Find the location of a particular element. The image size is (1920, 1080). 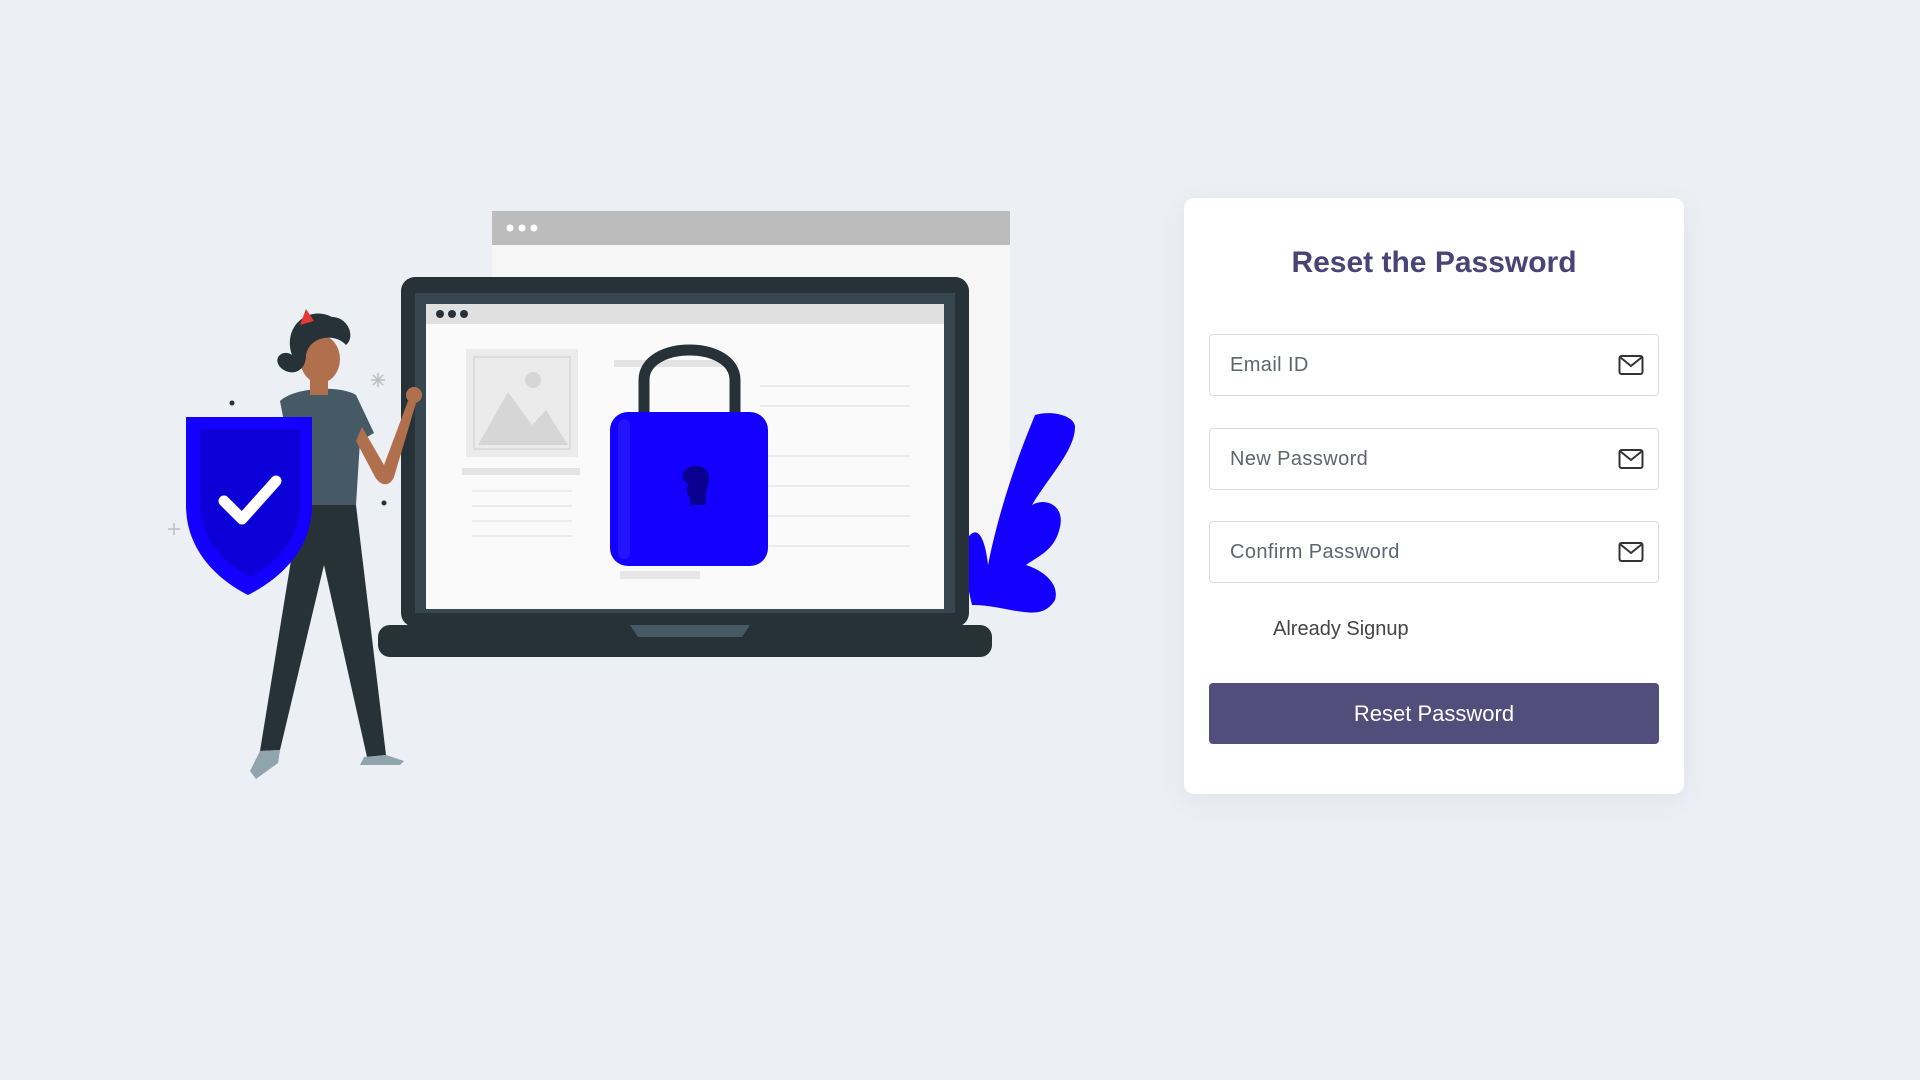

new-password-field is located at coordinates (1434, 459).